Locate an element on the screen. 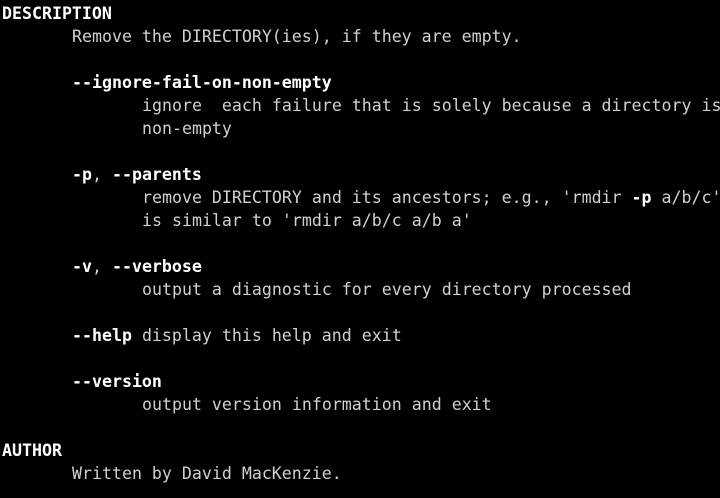 This screenshot has height=498, width=720. option-ignore-fail-flag: --ignore-fail-on-non-empty is located at coordinates (202, 82).